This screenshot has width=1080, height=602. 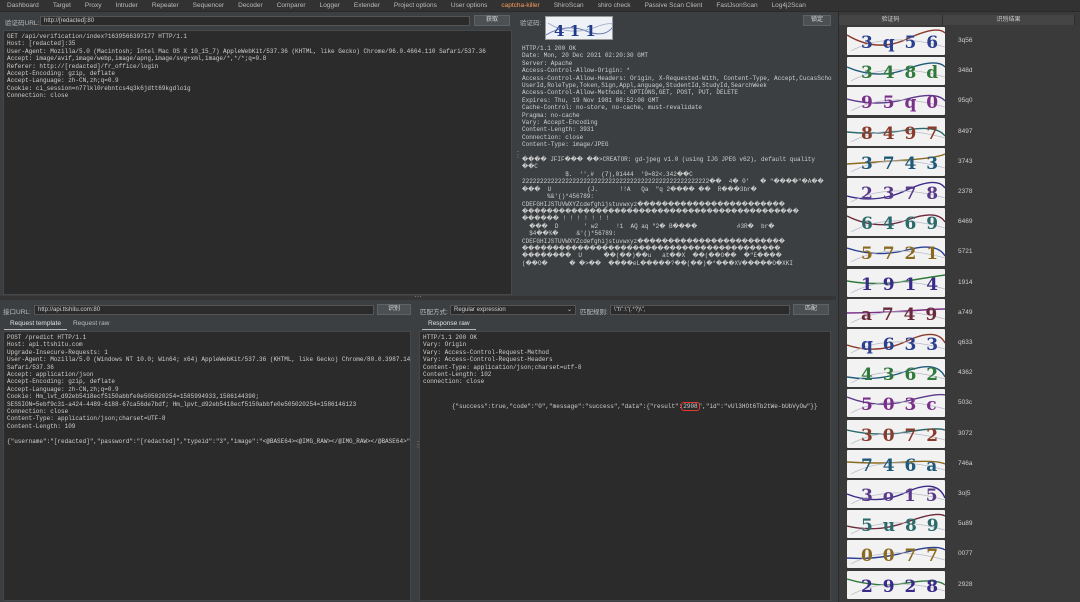 What do you see at coordinates (549, 48) in the screenshot?
I see `text-line: HTTP/1.1 200 OK` at bounding box center [549, 48].